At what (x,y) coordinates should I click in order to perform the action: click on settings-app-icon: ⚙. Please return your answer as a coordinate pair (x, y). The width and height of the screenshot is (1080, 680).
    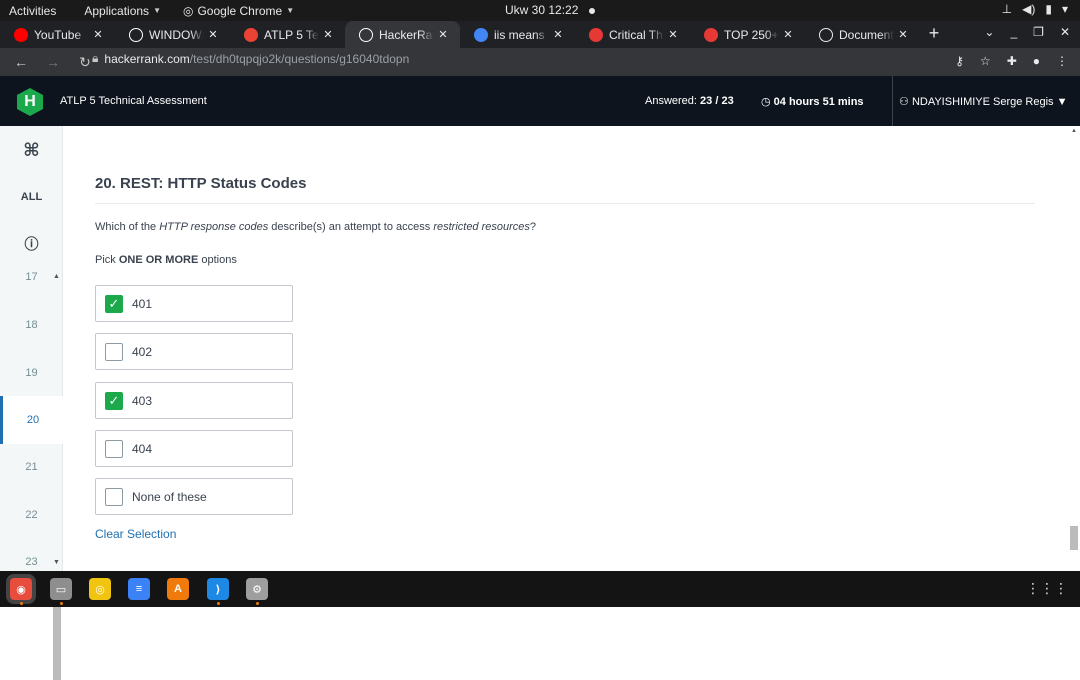
    Looking at the image, I should click on (257, 589).